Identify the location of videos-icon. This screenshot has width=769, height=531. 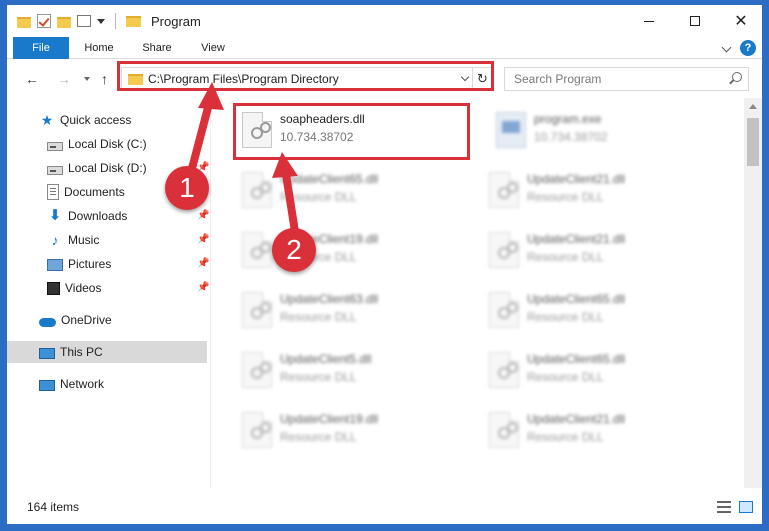
(53, 288).